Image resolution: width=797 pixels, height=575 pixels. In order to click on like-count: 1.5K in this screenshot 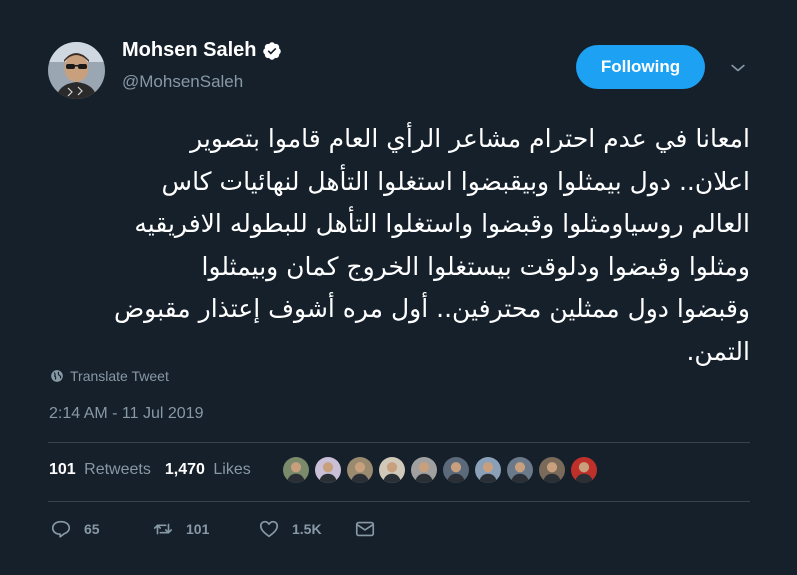, I will do `click(307, 529)`.